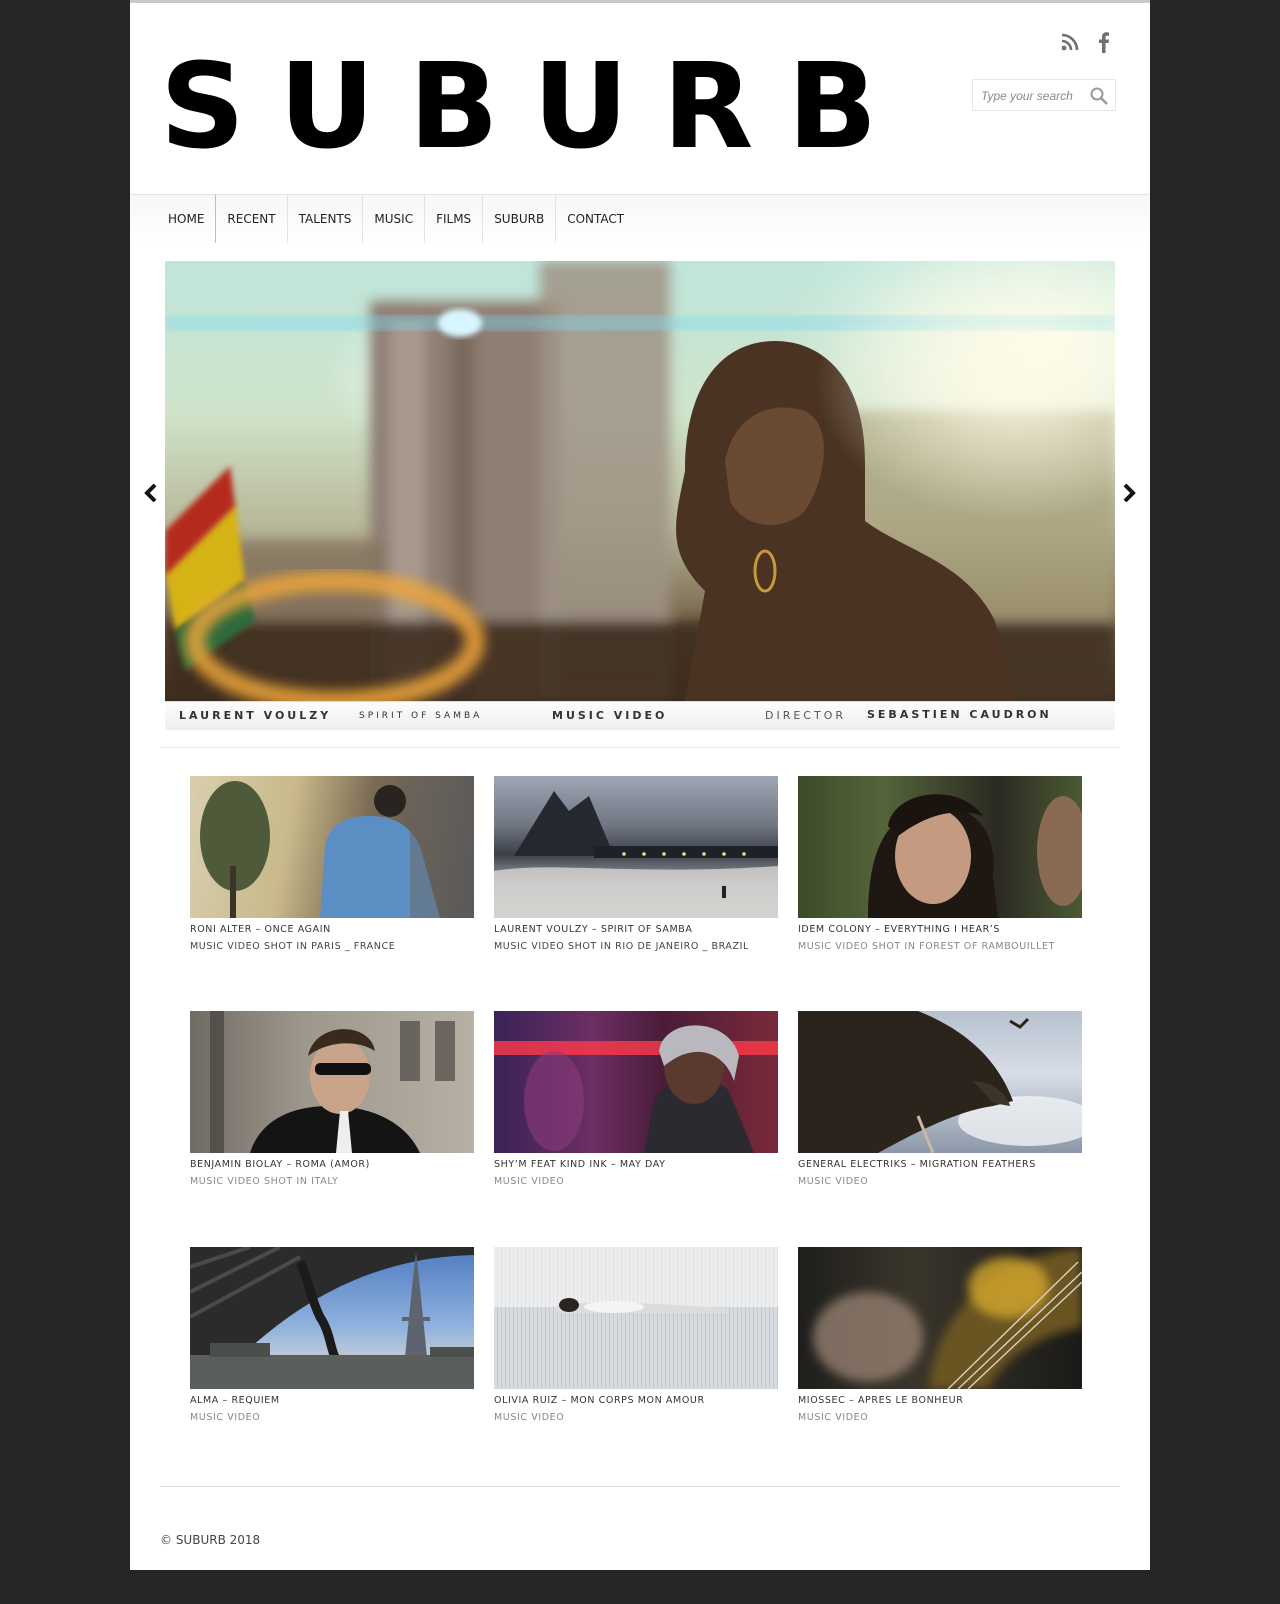 Image resolution: width=1280 pixels, height=1604 pixels. Describe the element at coordinates (940, 1400) in the screenshot. I see `grid-item-title: MIOSSEC – APRES LE BONHEUR` at that location.